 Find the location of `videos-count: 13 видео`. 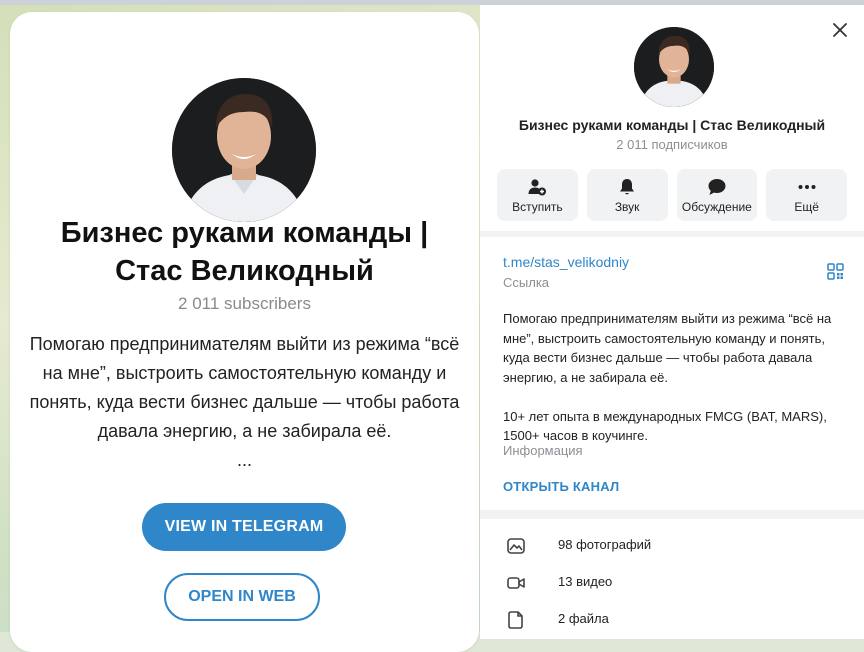

videos-count: 13 видео is located at coordinates (585, 581).